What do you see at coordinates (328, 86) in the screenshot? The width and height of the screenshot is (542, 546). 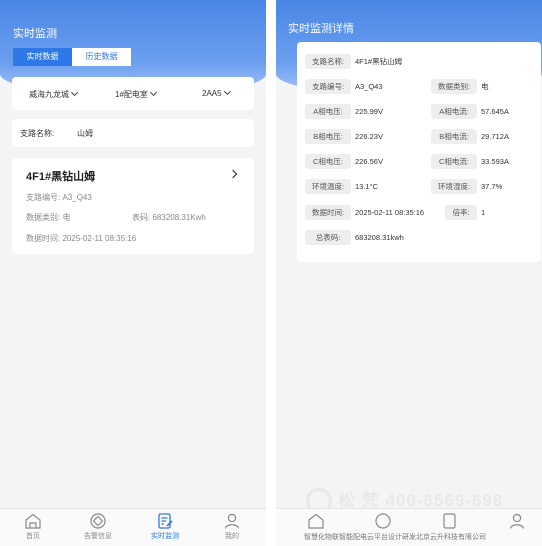 I see `detail-label: 支路编号:` at bounding box center [328, 86].